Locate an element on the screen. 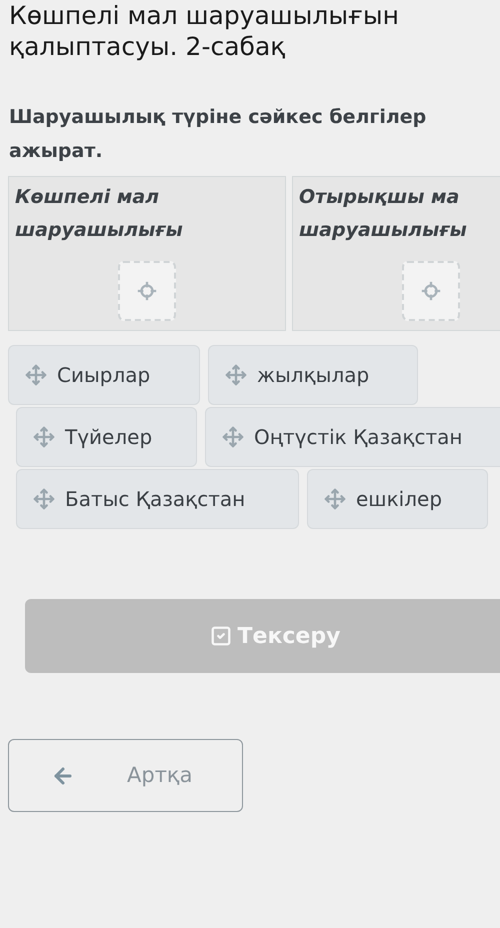 This screenshot has height=928, width=500. category-label: Көшпелі мал шаруашылығы is located at coordinates (99, 214).